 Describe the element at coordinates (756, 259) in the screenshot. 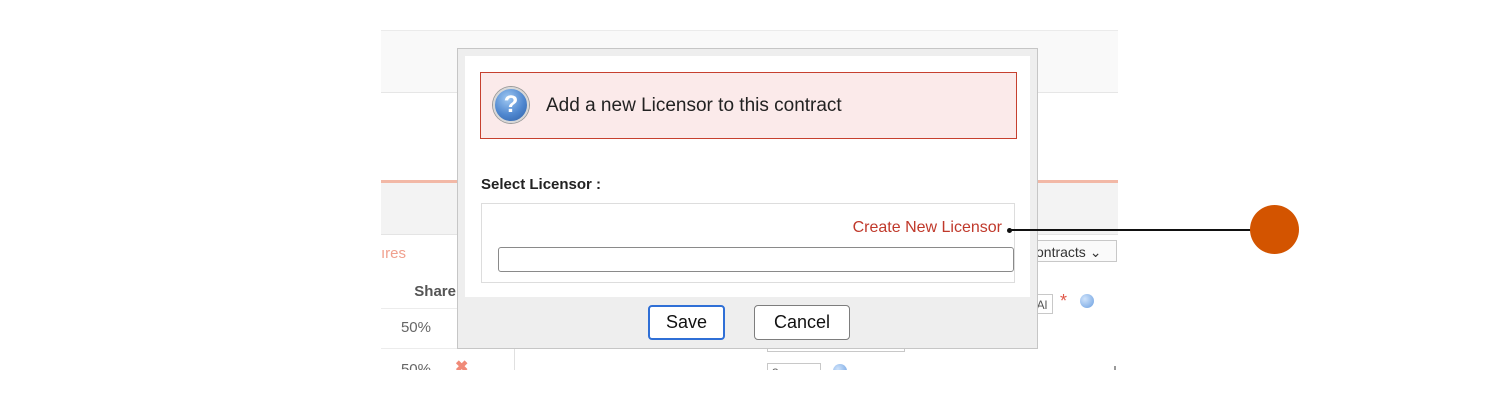

I see `licensor-search-input` at that location.